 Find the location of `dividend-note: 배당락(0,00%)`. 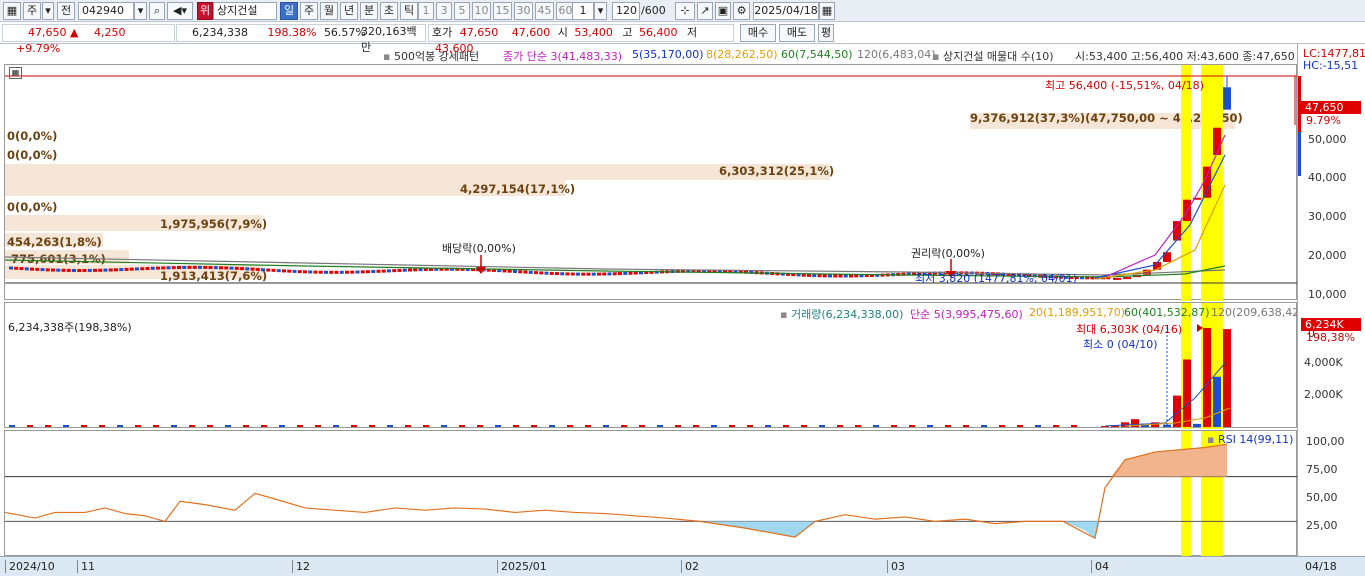

dividend-note: 배당락(0,00%) is located at coordinates (479, 248).